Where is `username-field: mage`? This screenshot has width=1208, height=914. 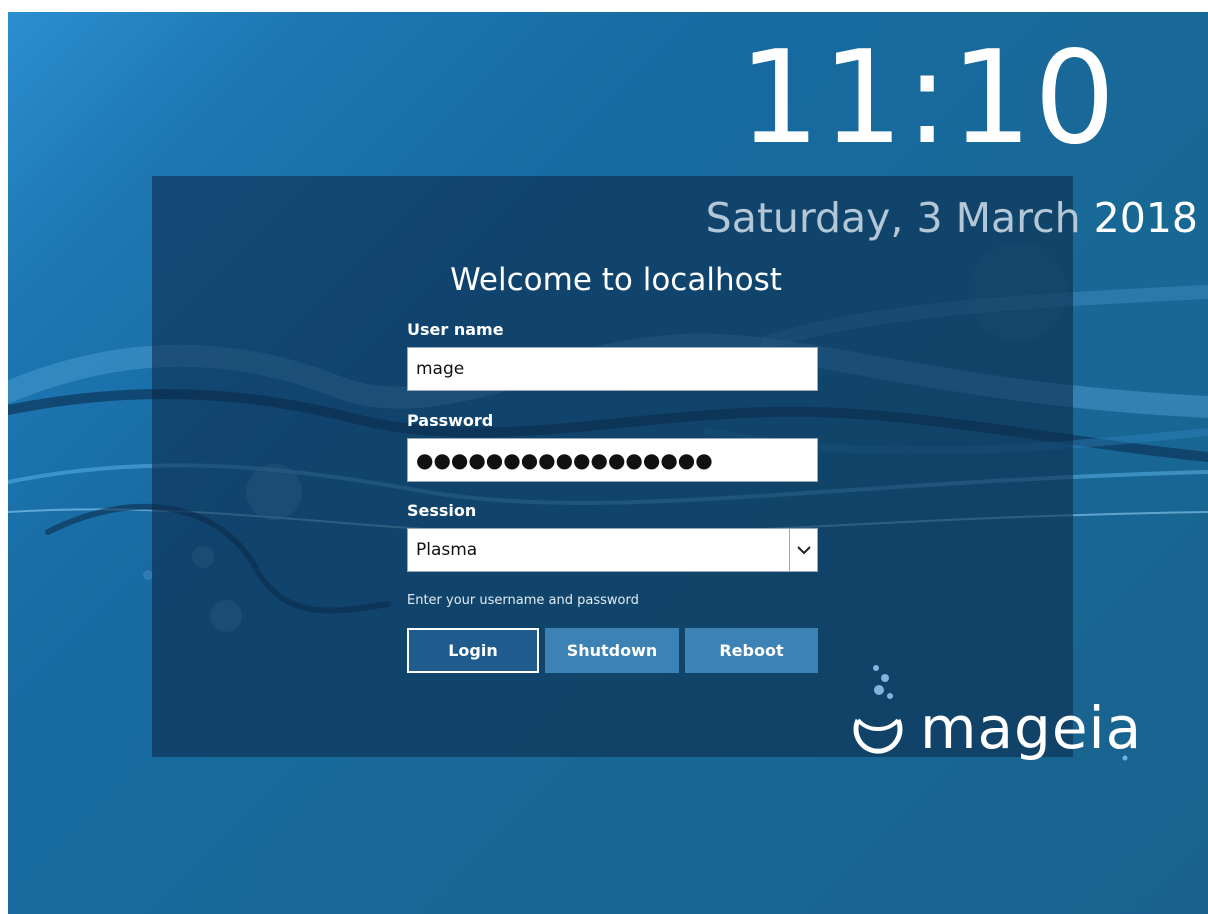 username-field: mage is located at coordinates (612, 369).